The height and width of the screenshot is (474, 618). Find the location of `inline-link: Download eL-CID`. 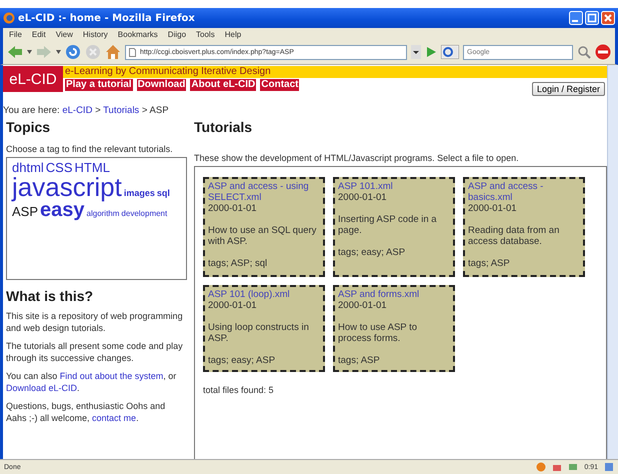

inline-link: Download eL-CID is located at coordinates (42, 388).